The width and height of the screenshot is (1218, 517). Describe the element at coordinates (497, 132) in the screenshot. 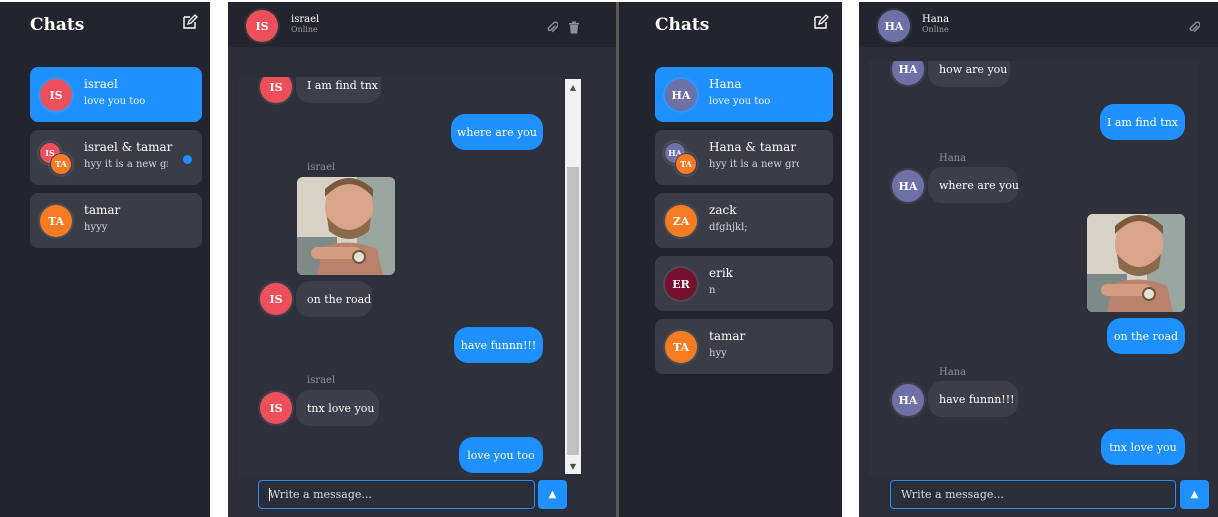

I see `outgoing-message: where are you` at that location.